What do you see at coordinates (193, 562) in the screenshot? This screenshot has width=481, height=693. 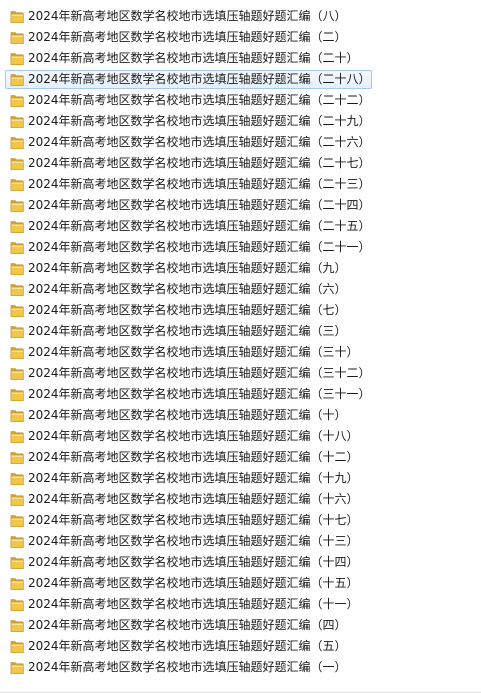 I see `folder-name: 2024年新高考地区数学名校地市选填压轴题好题汇编（十四）` at bounding box center [193, 562].